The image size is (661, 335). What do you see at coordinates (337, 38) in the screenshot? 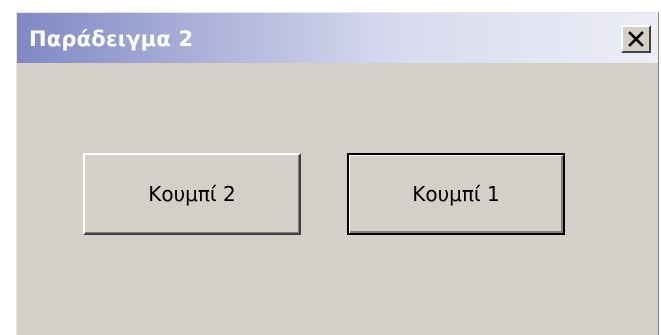
I see `title-bar: Παράδειγμα 2` at bounding box center [337, 38].